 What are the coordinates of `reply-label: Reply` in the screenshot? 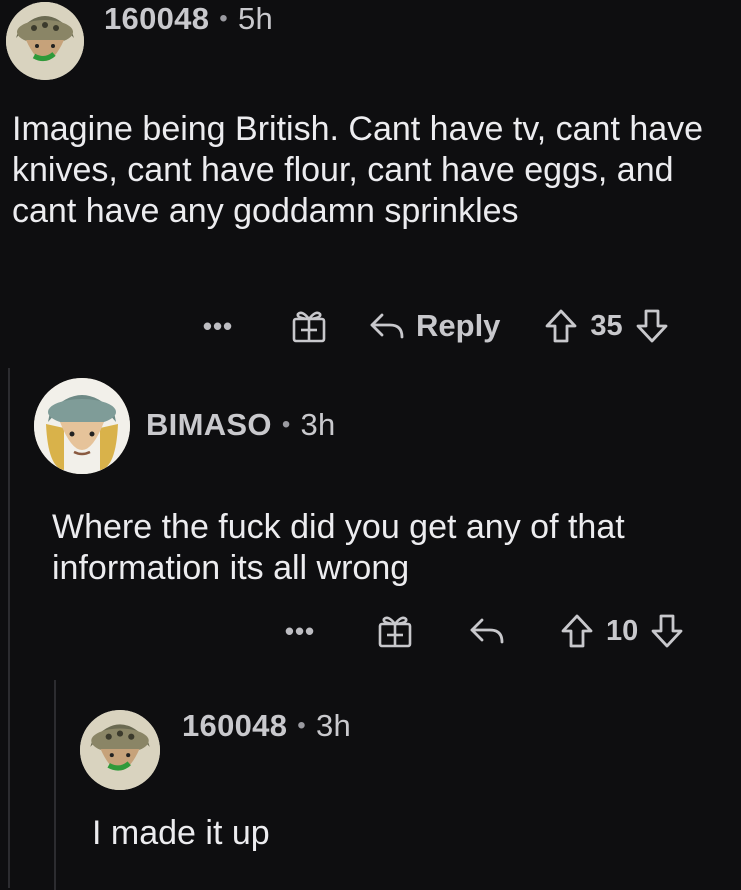 It's located at (458, 325).